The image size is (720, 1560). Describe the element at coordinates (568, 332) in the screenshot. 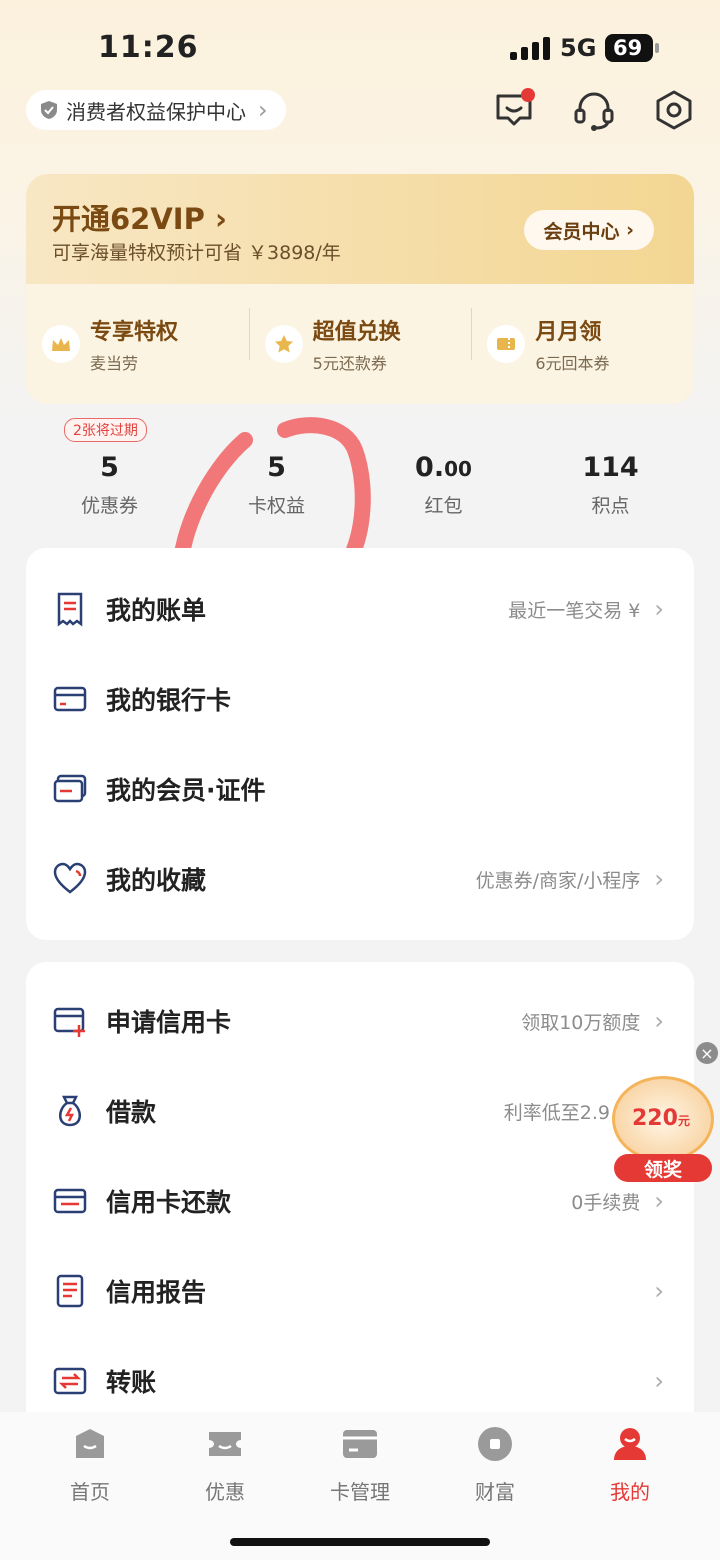

I see `perk-title: 月月领` at that location.